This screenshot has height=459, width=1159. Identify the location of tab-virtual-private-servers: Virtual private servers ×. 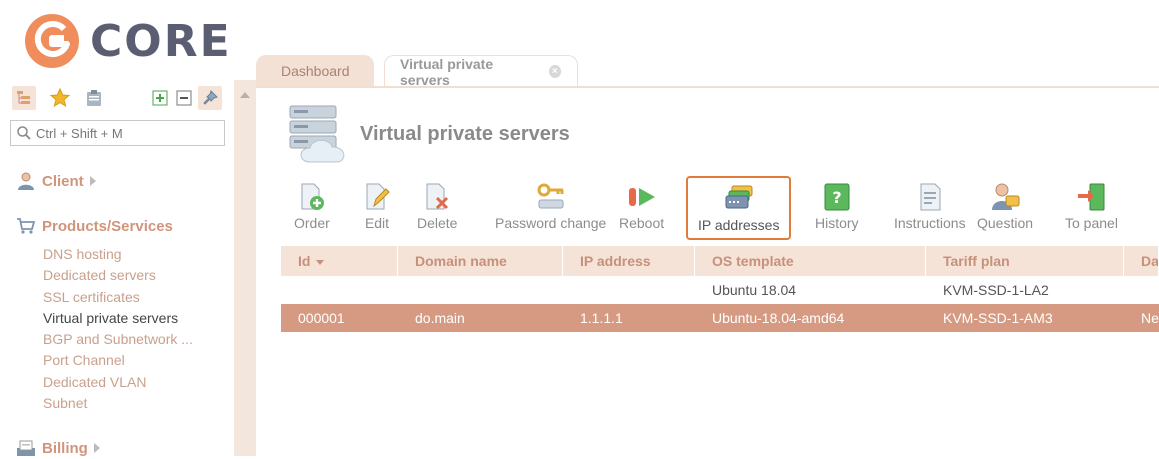
(481, 71).